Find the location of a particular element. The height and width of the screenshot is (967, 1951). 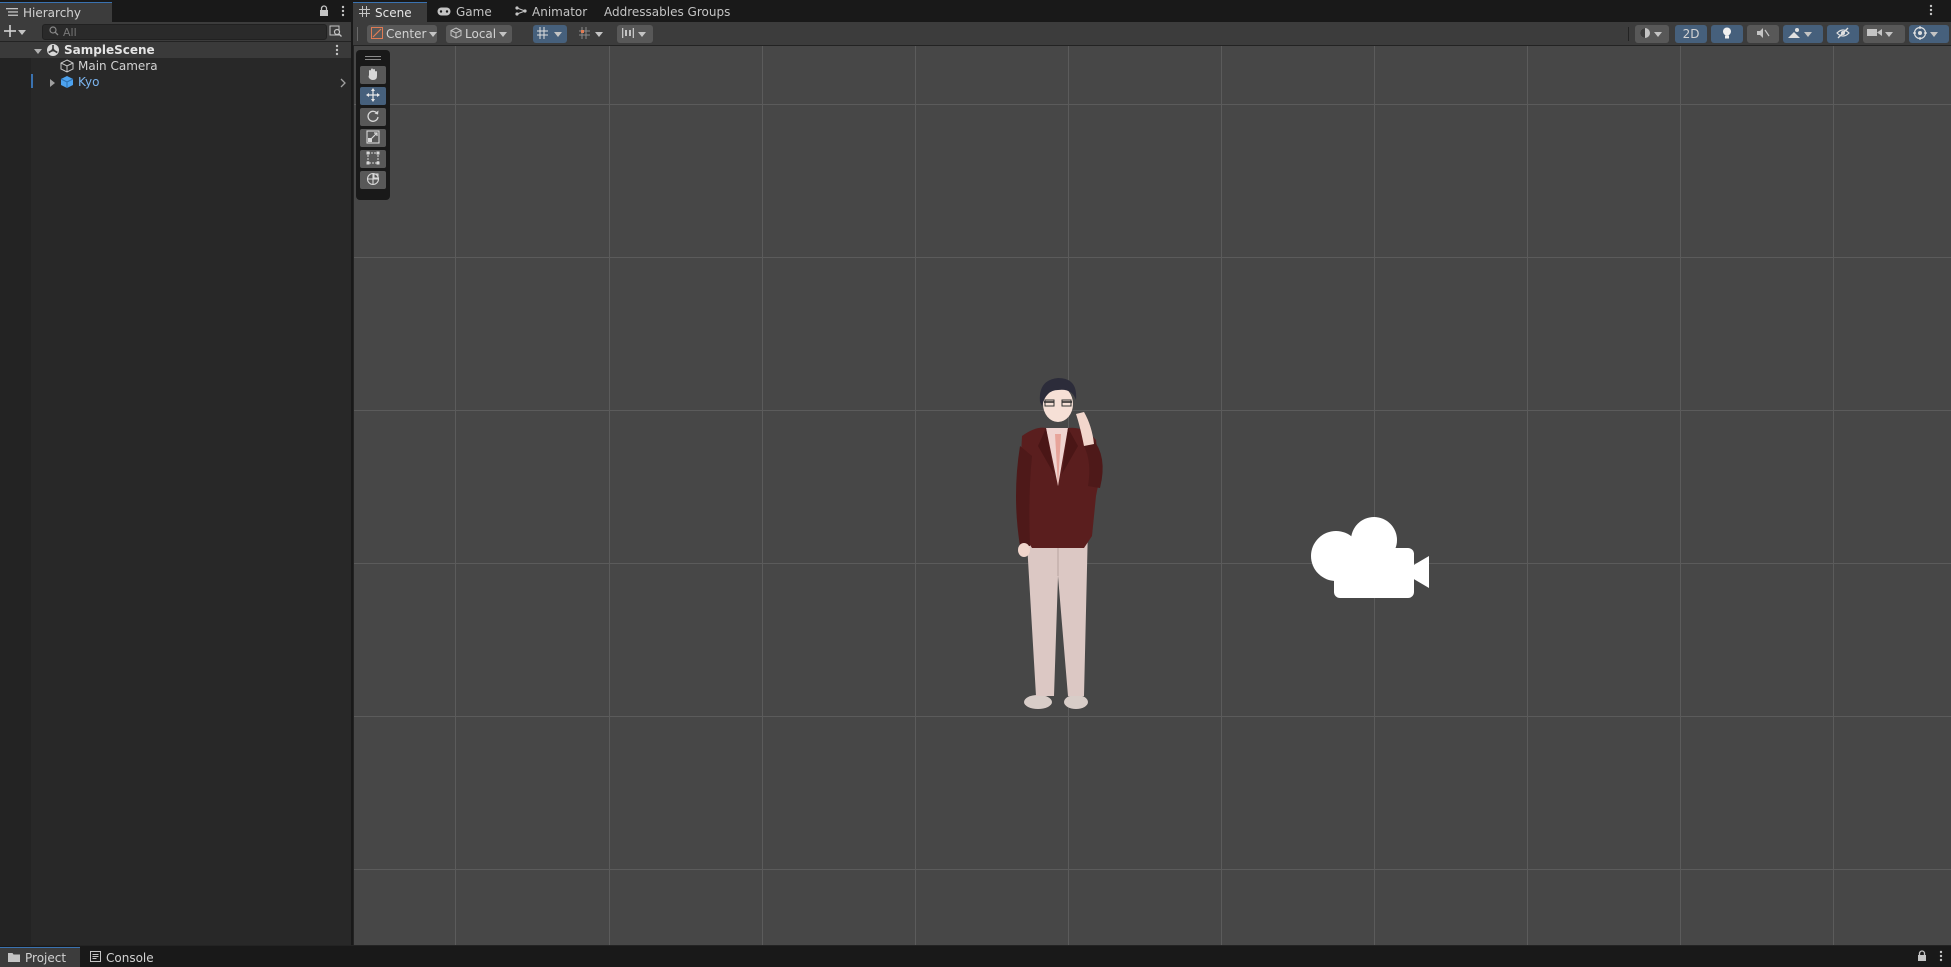

scale-tool-button is located at coordinates (373, 138).